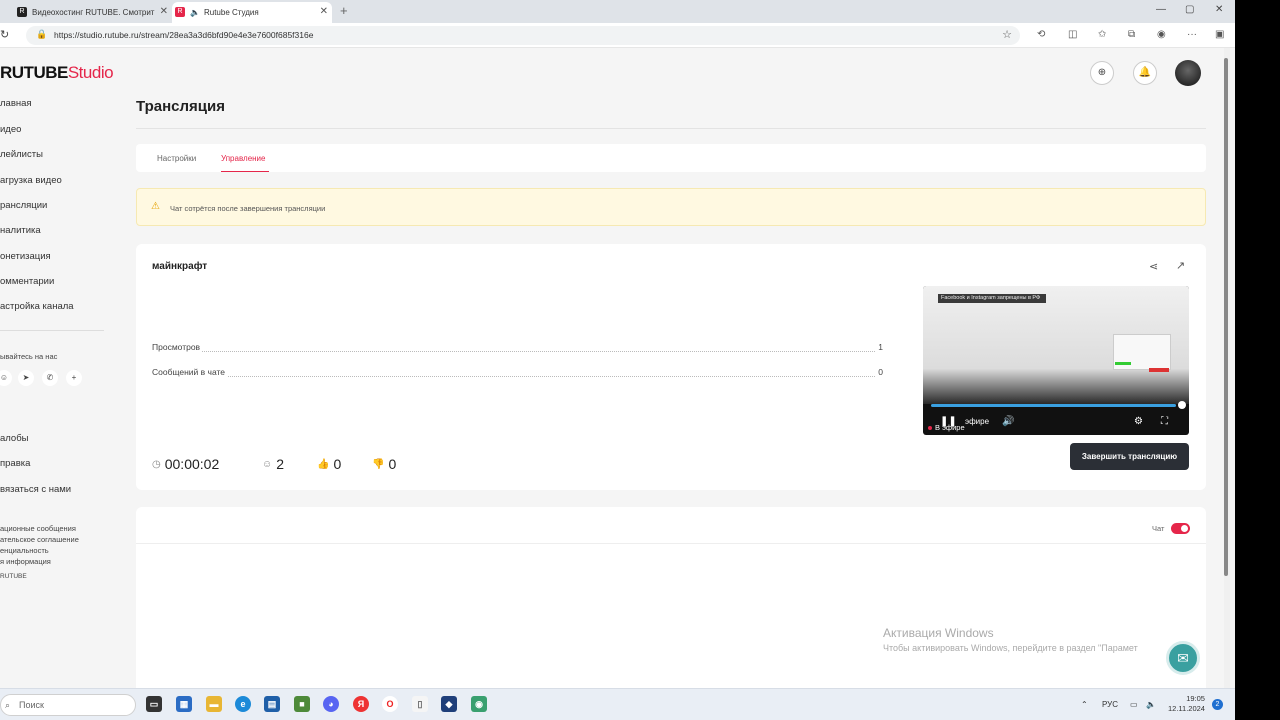 The image size is (1280, 720). Describe the element at coordinates (1219, 34) in the screenshot. I see `sidebar-toggle-icon: ▣` at that location.